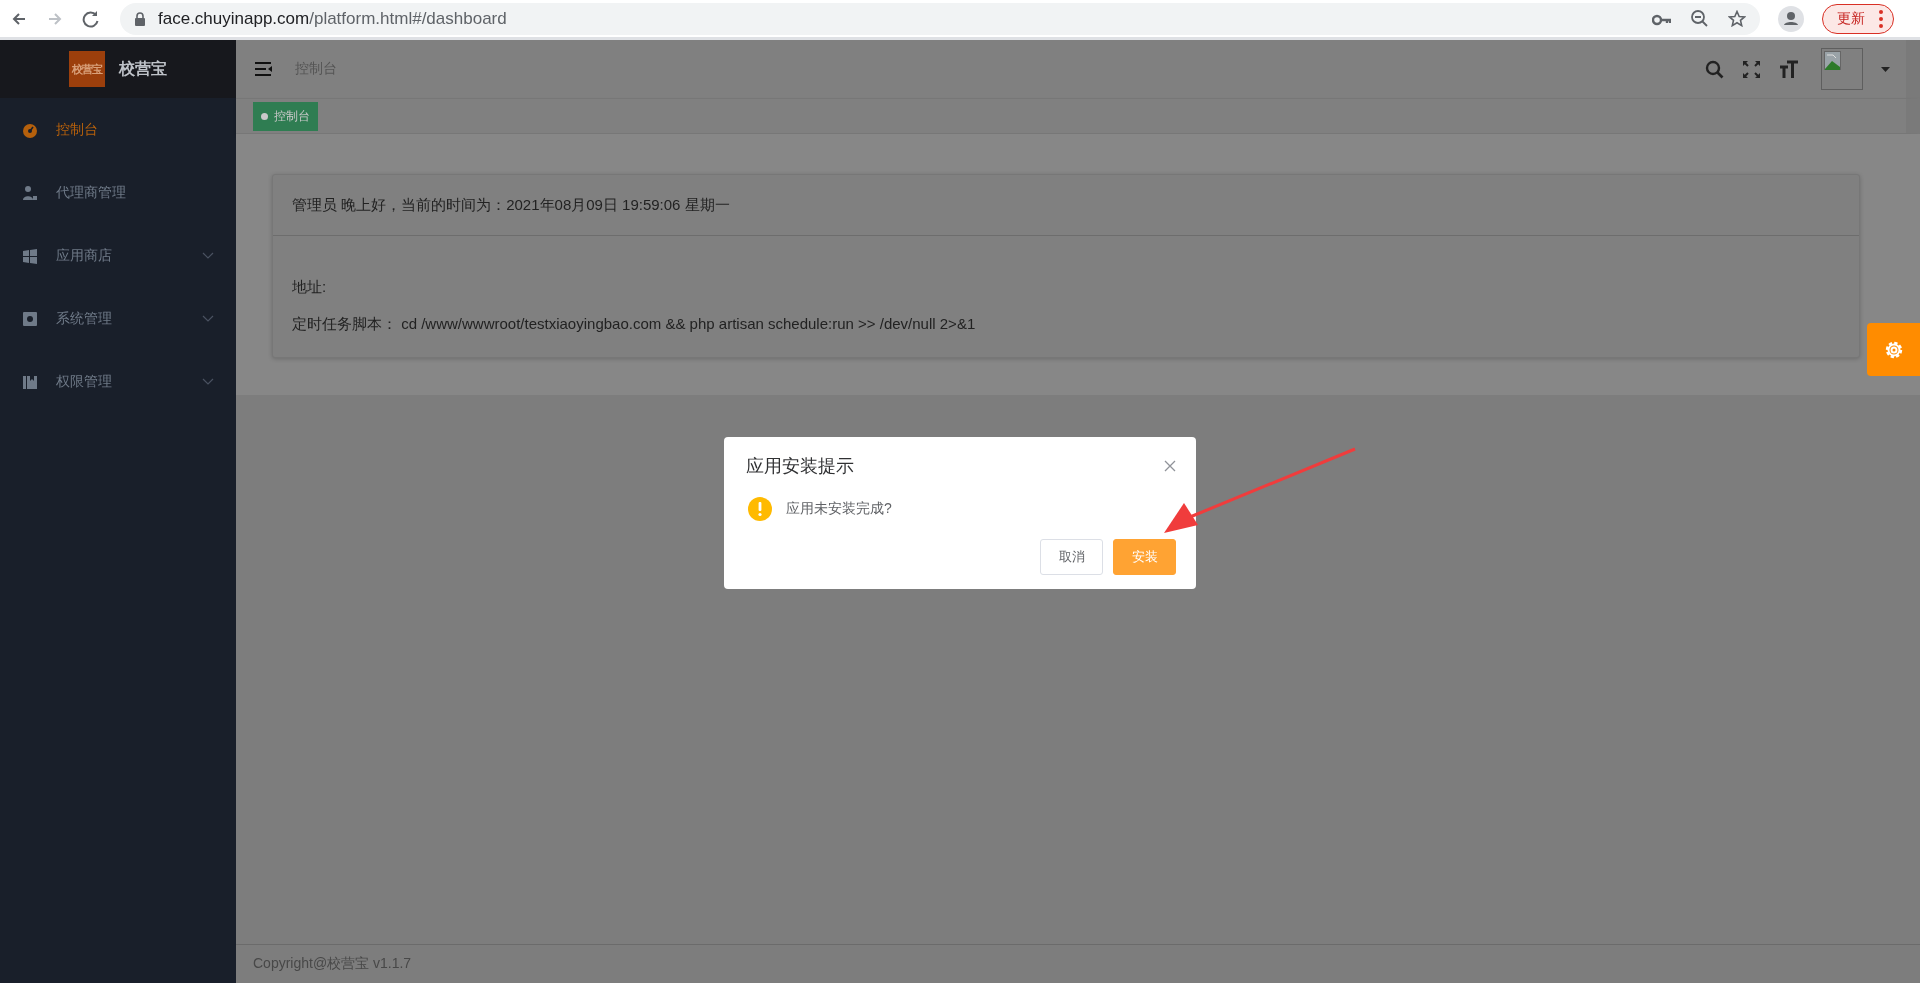 This screenshot has height=983, width=1920. Describe the element at coordinates (118, 318) in the screenshot. I see `menu-item: 系统管理` at that location.